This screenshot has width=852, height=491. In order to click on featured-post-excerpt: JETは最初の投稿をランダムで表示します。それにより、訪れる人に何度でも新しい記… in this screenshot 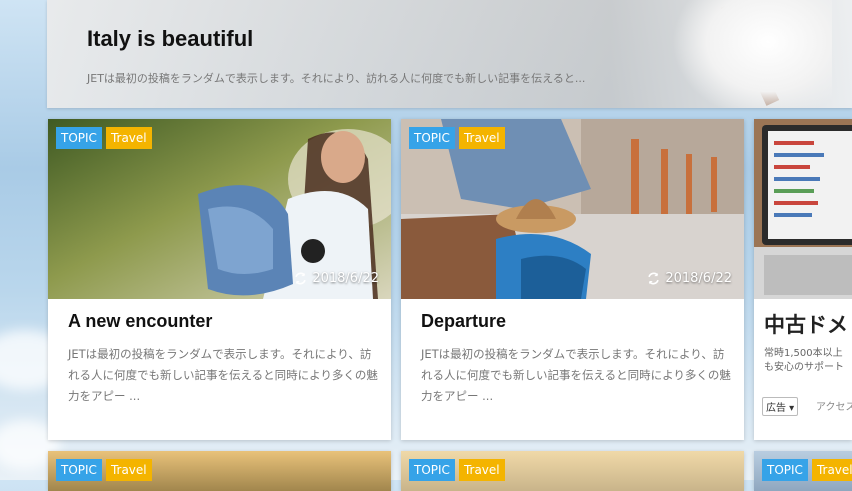, I will do `click(336, 78)`.